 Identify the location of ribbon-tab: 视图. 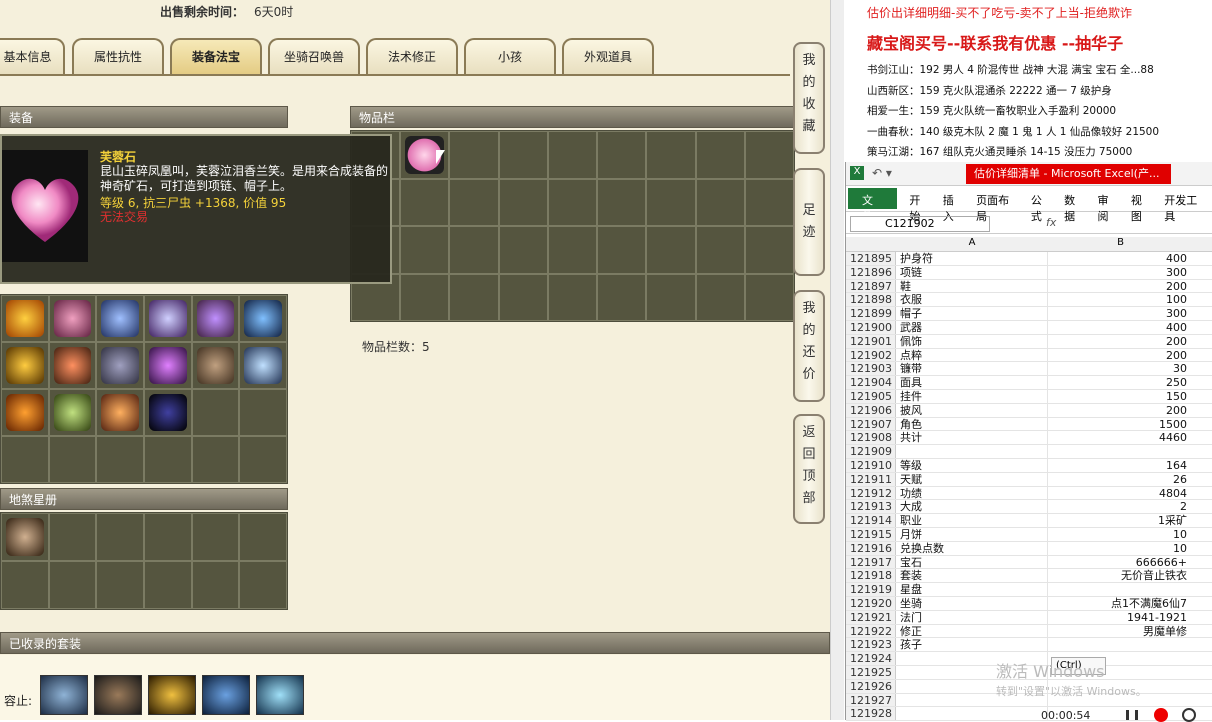
(1141, 204).